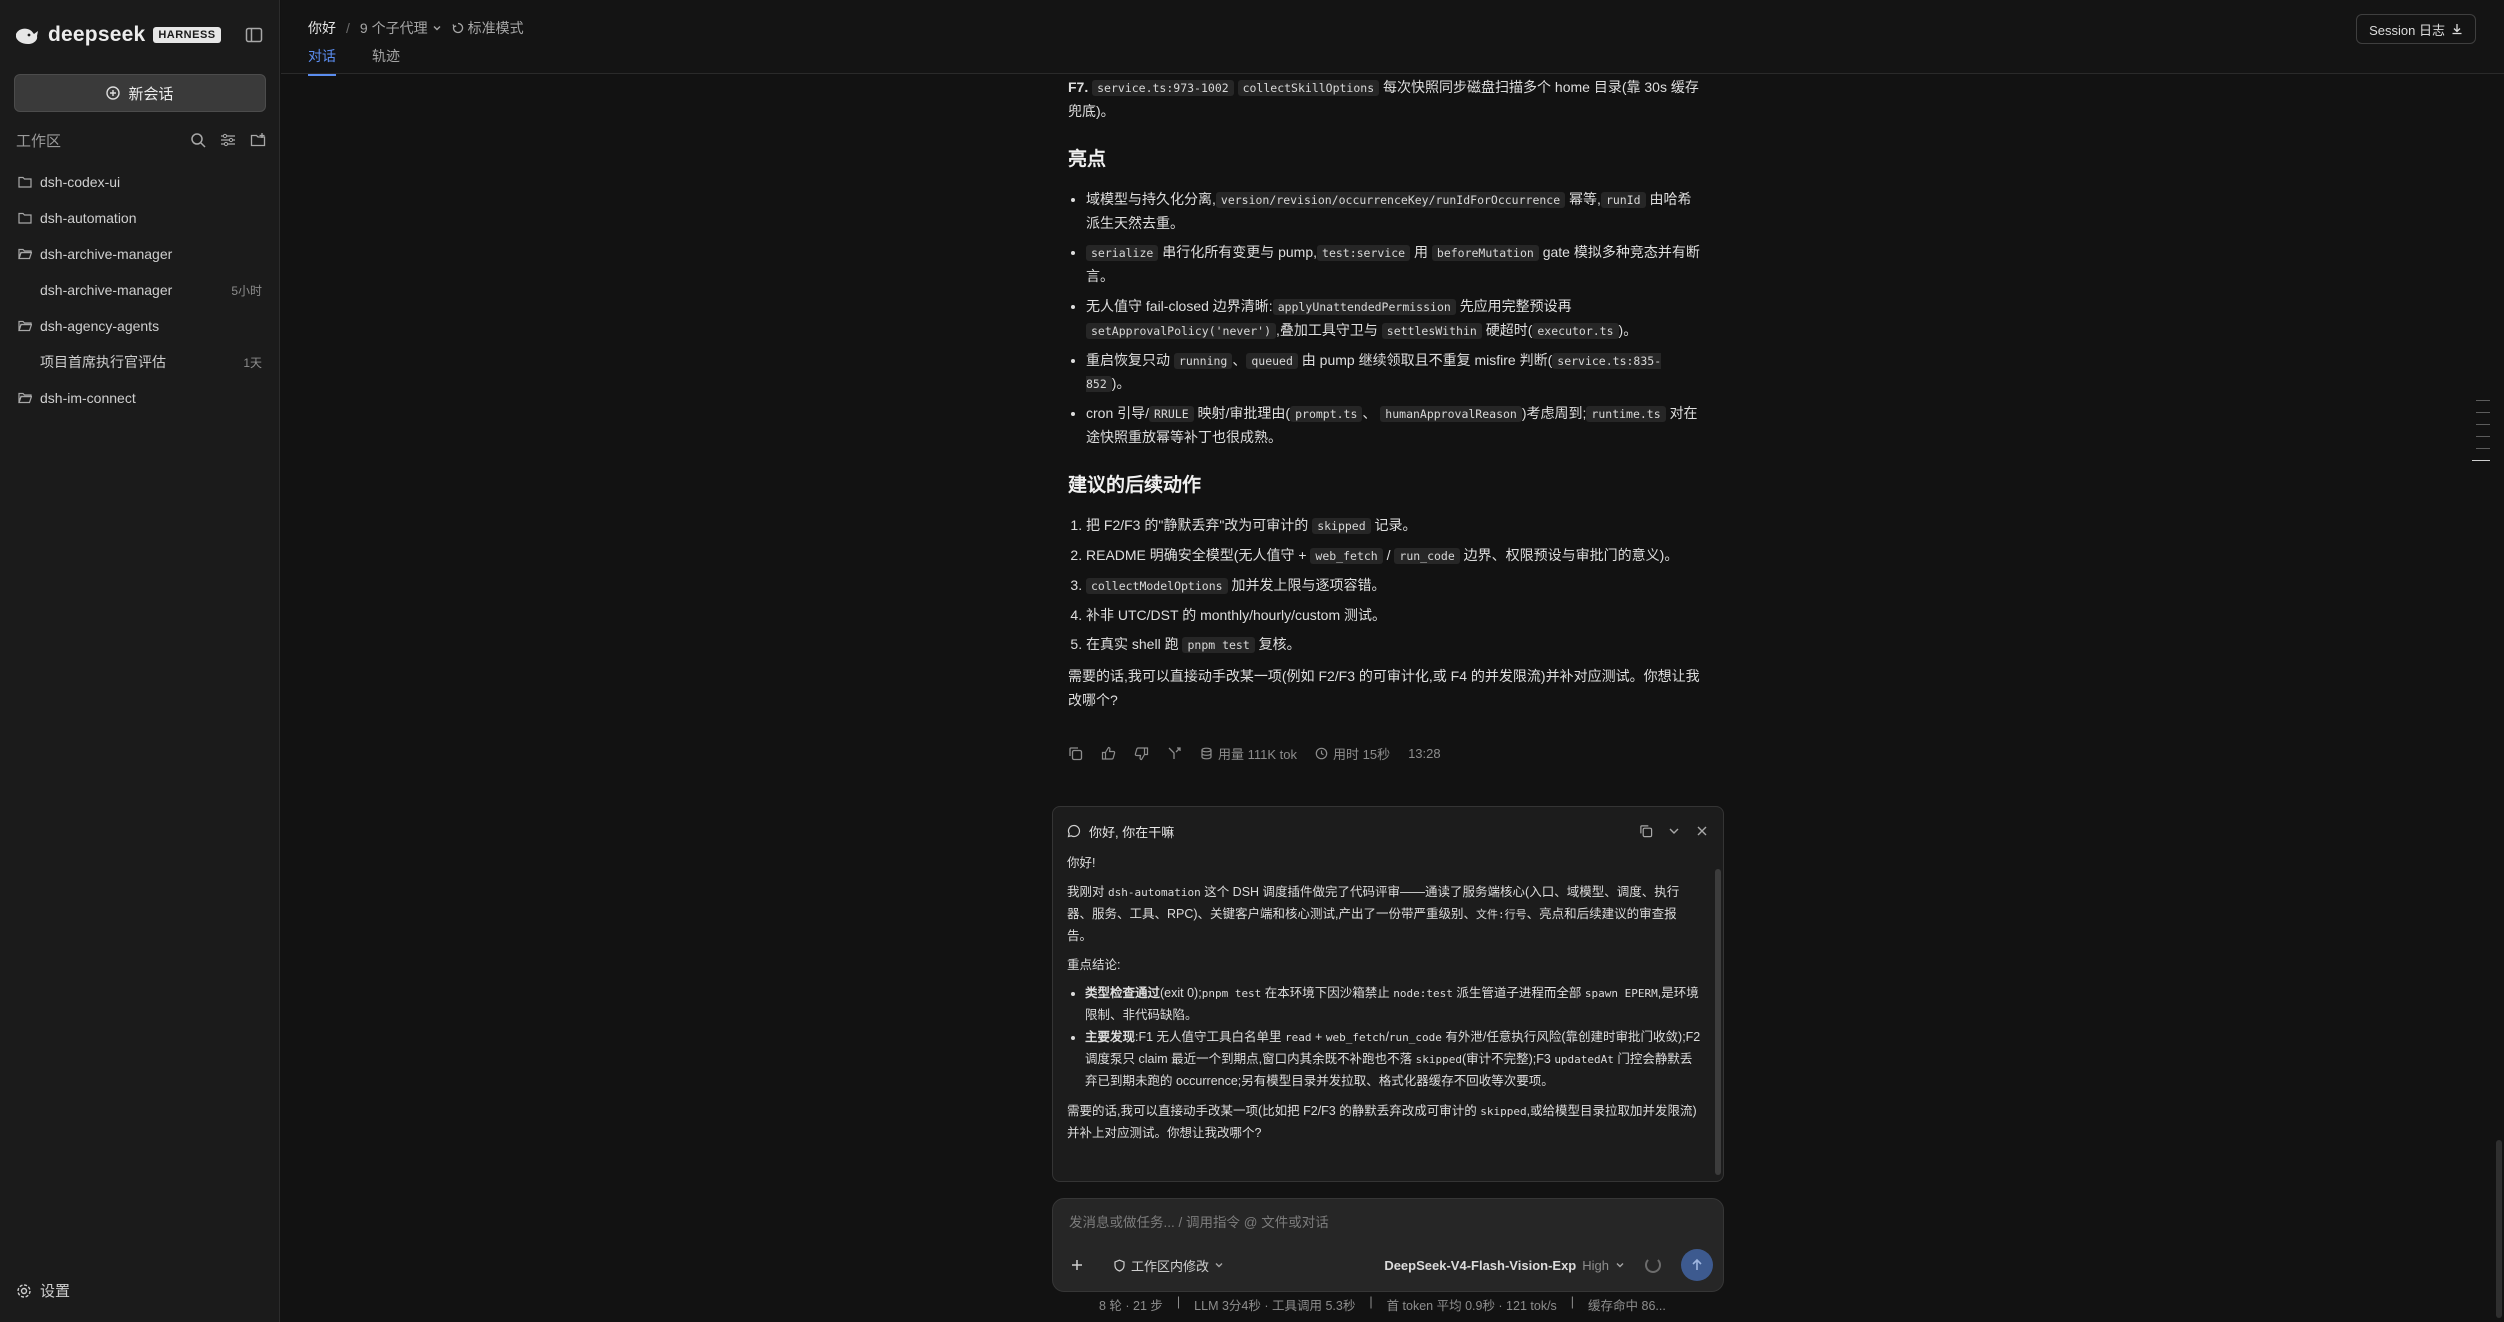 The image size is (2504, 1322). Describe the element at coordinates (1141, 753) in the screenshot. I see `thumbs-down-icon` at that location.